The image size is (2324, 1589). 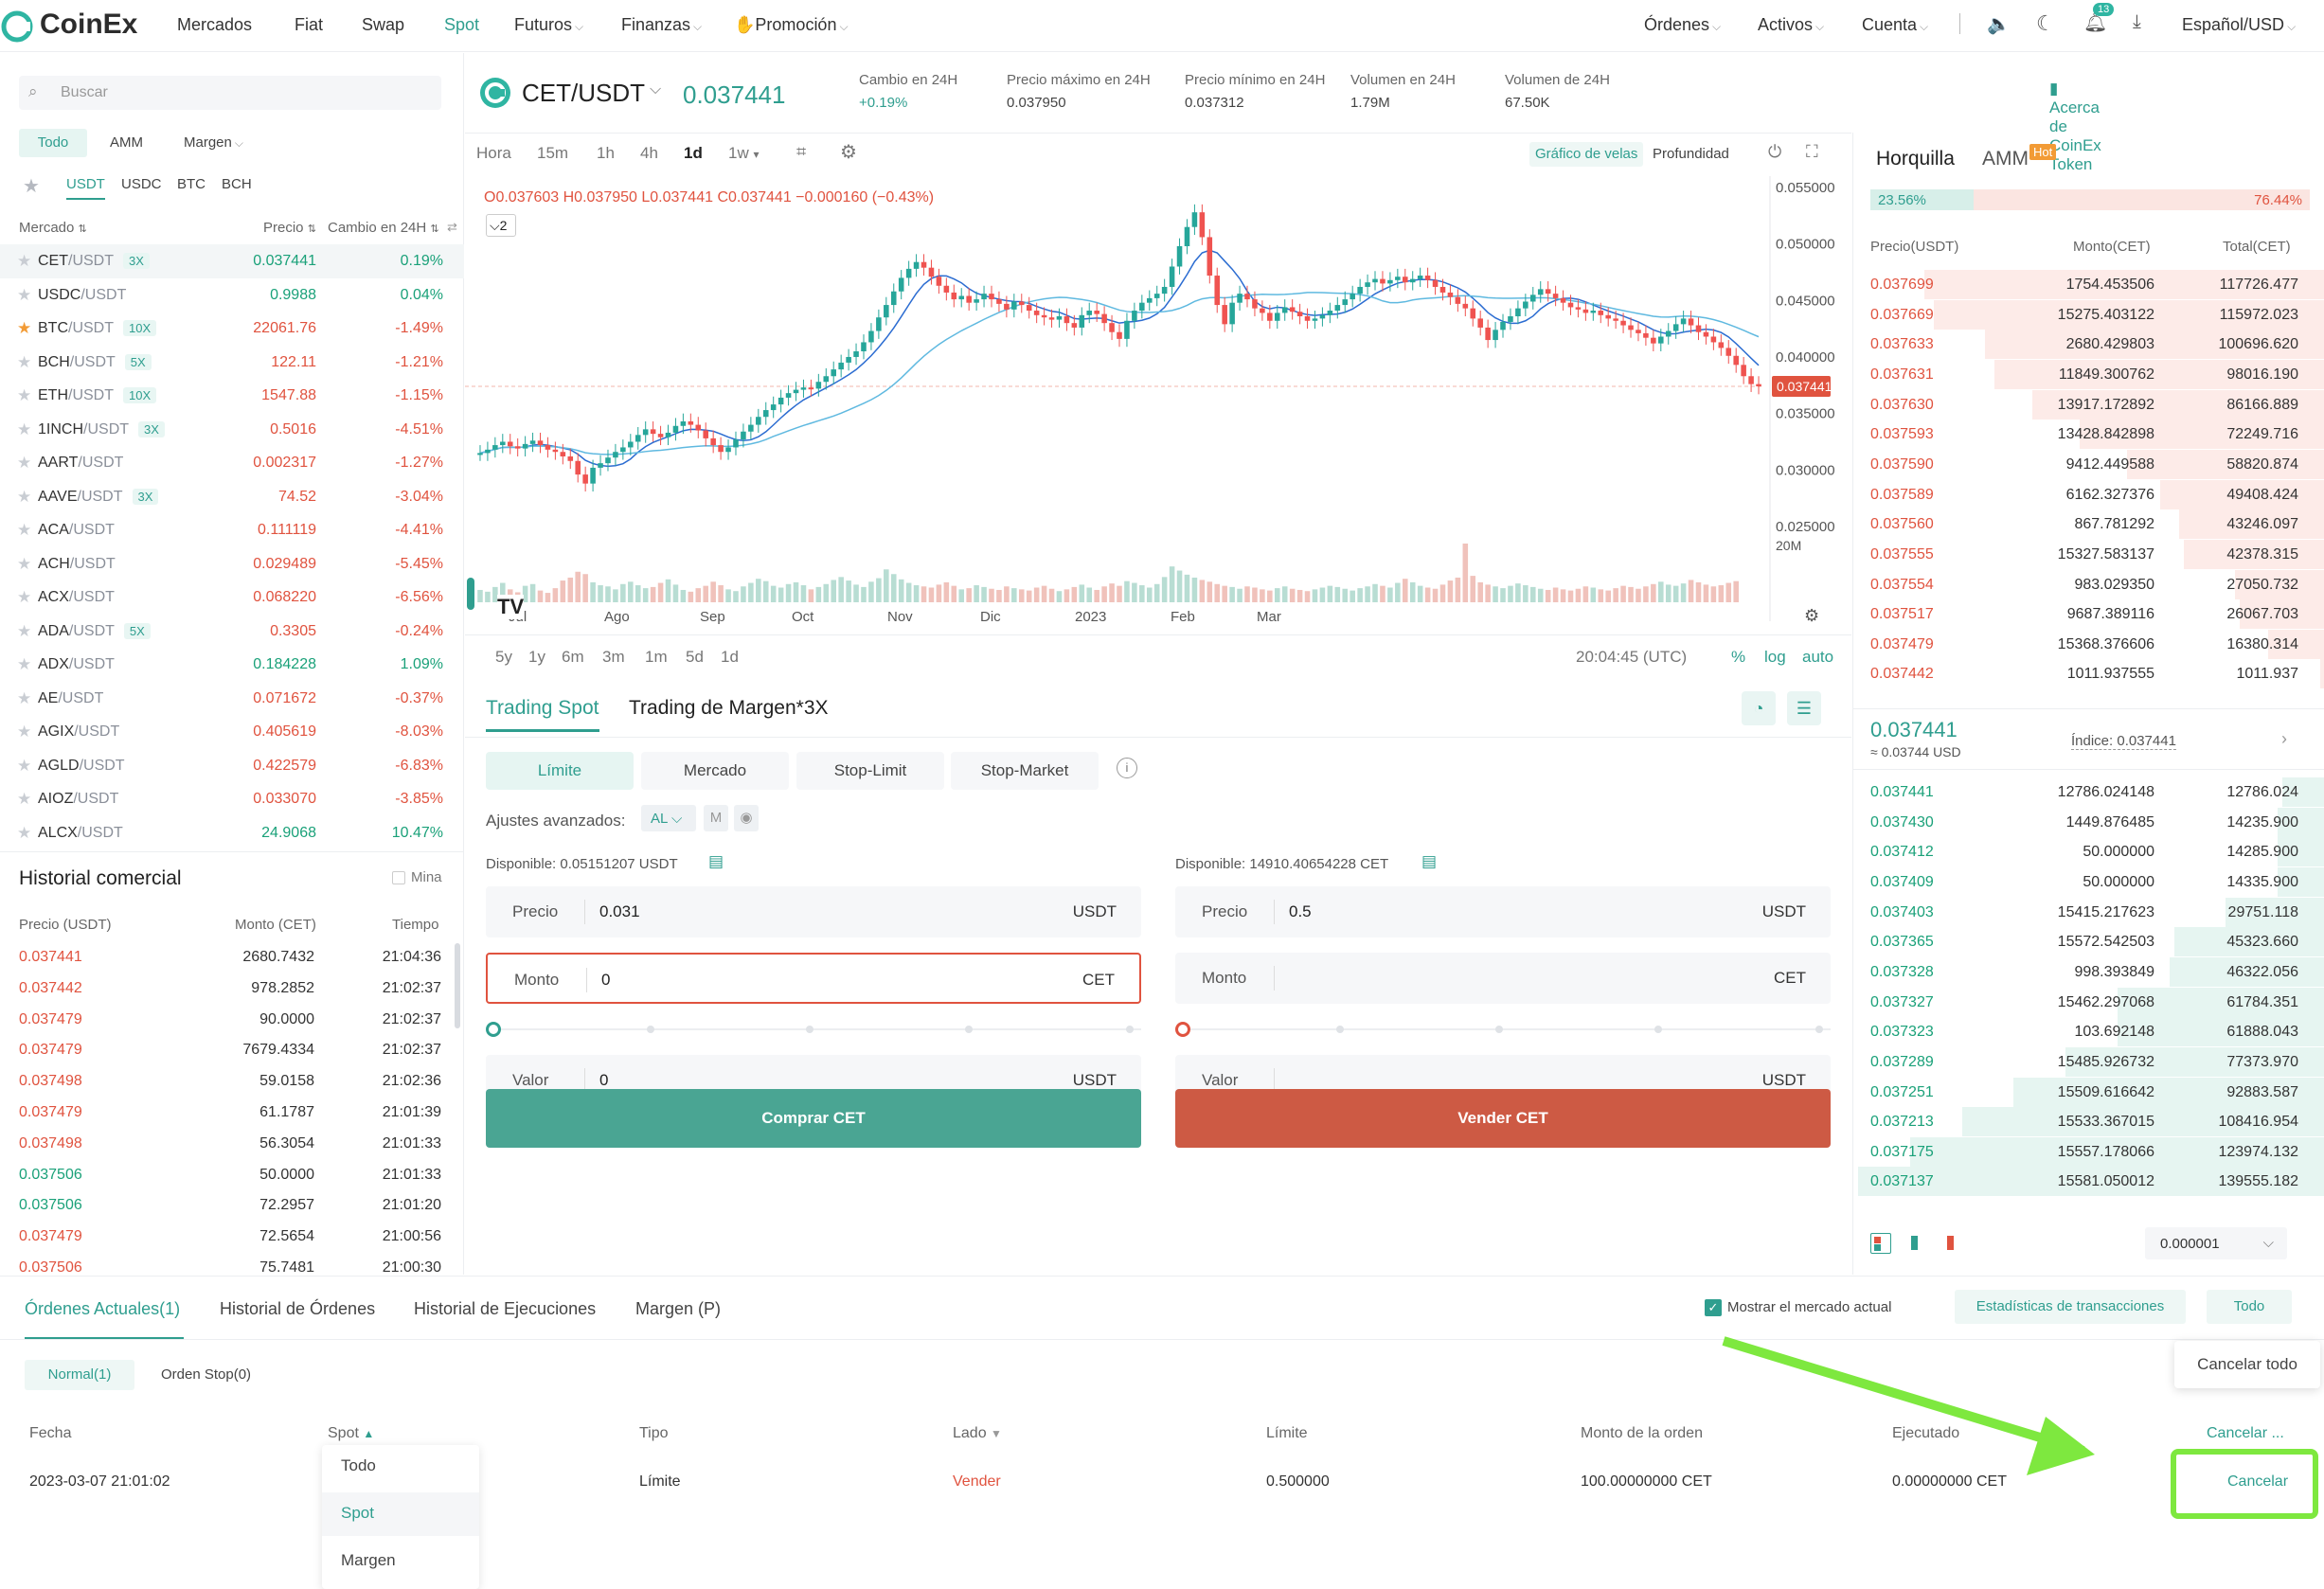 What do you see at coordinates (814, 1029) in the screenshot?
I see `buy-slider` at bounding box center [814, 1029].